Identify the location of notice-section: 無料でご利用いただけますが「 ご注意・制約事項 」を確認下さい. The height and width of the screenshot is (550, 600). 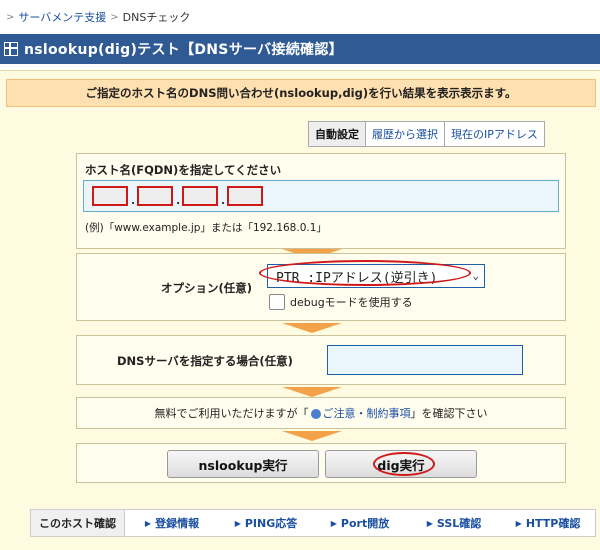
(321, 413).